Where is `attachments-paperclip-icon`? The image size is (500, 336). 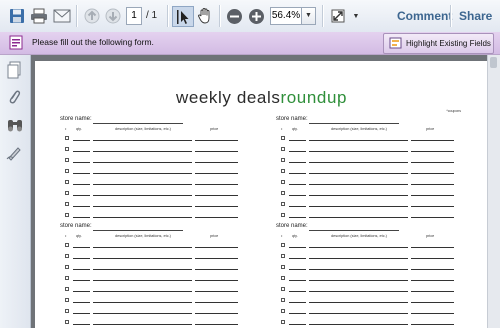
attachments-paperclip-icon is located at coordinates (15, 97).